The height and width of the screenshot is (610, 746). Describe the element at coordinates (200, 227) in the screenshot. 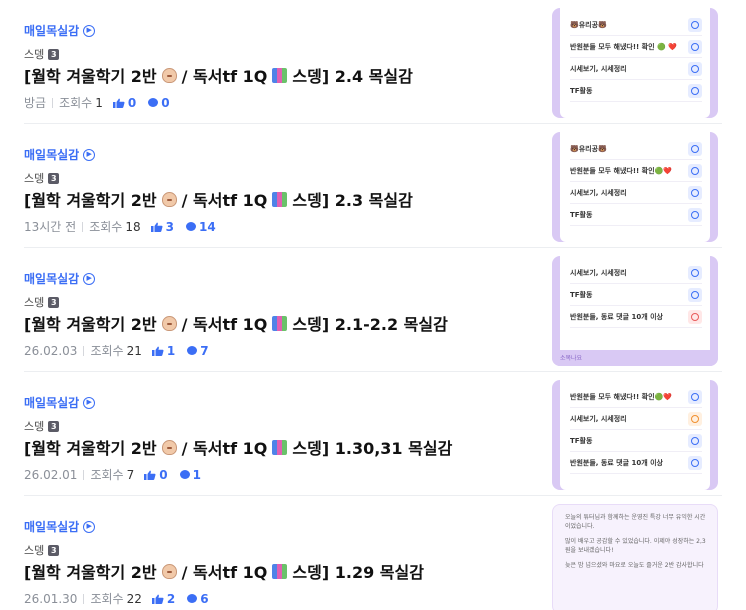

I see `comment-count: 14` at that location.